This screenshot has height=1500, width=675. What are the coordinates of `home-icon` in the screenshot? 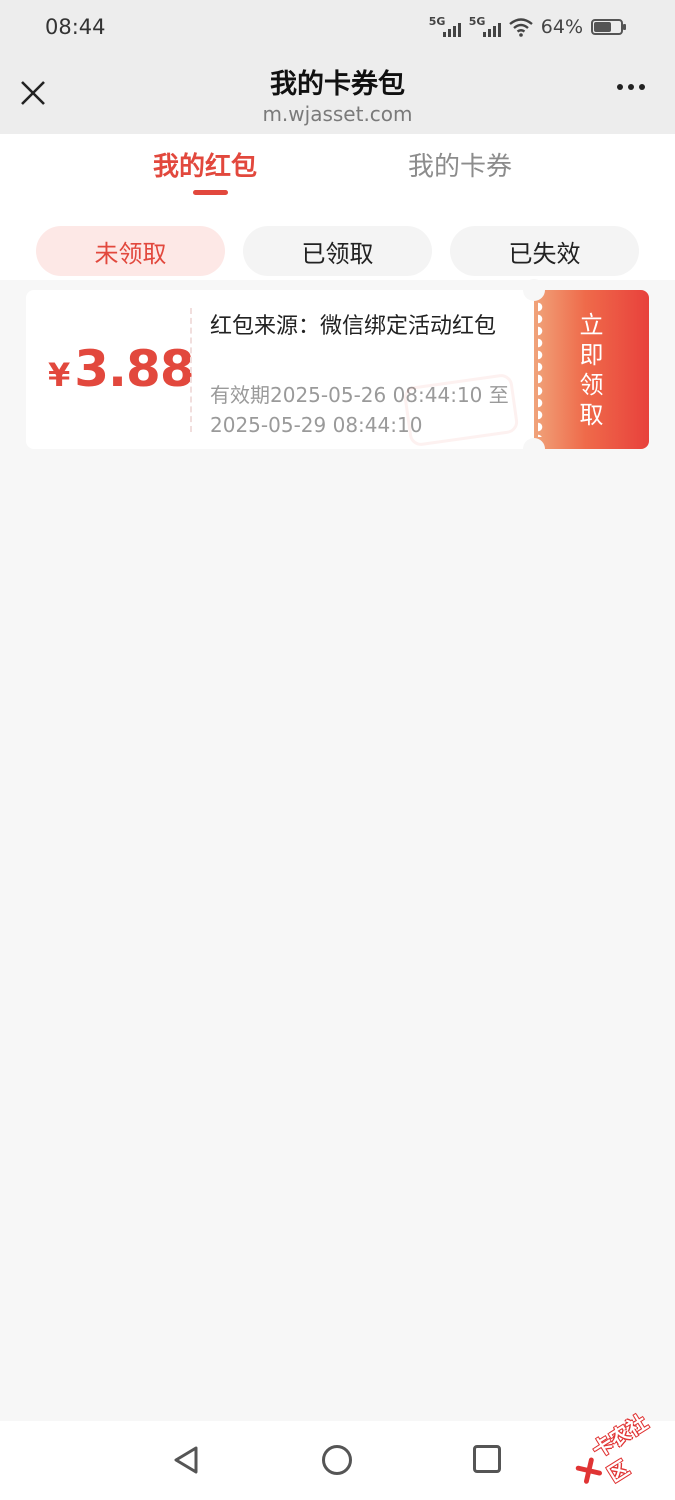 It's located at (337, 1460).